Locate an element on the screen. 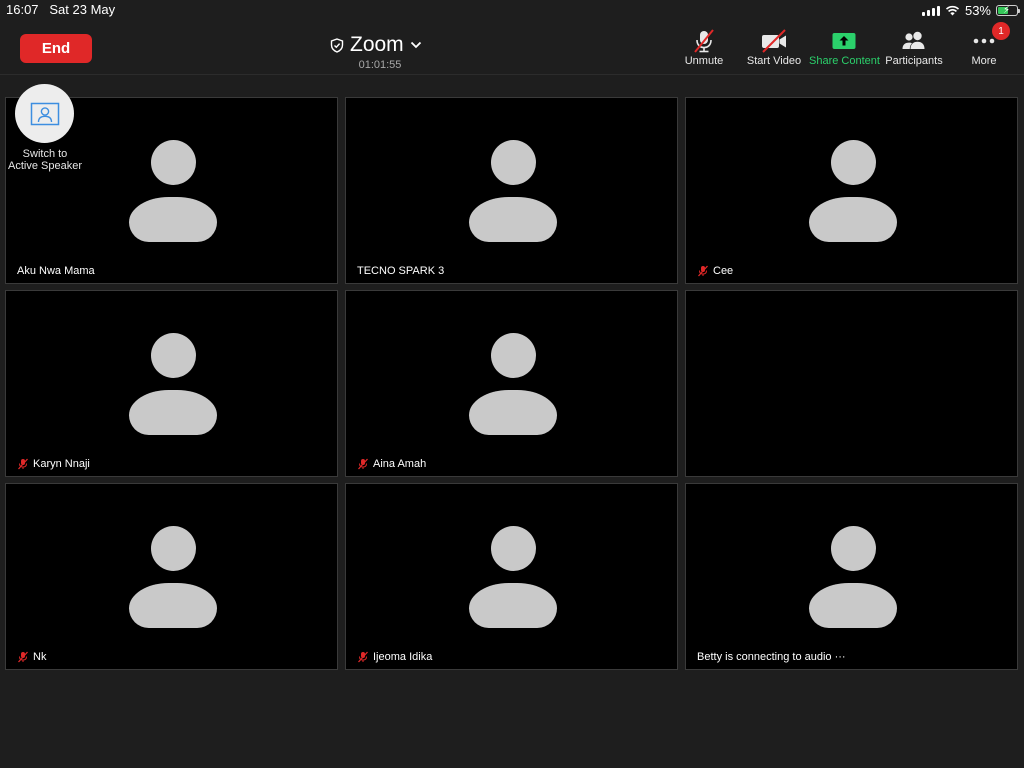 The width and height of the screenshot is (1024, 768). participants-label: Participants is located at coordinates (914, 61).